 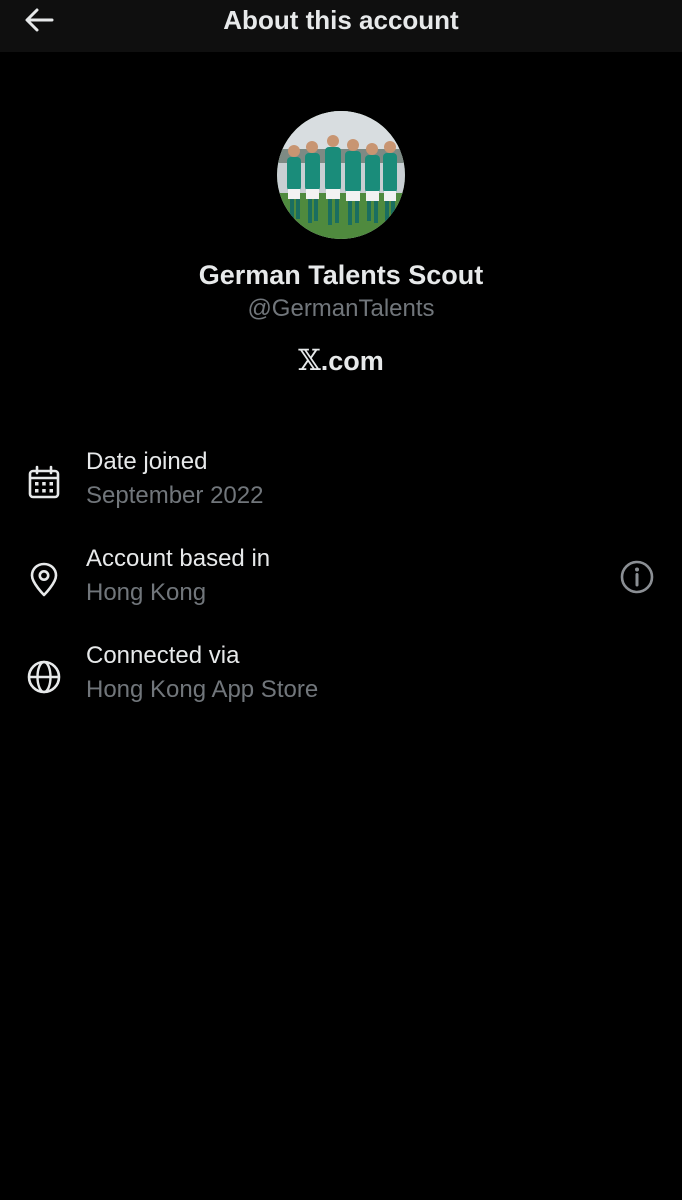 What do you see at coordinates (341, 583) in the screenshot?
I see `account-based-in-row: Account based in Hong Kong` at bounding box center [341, 583].